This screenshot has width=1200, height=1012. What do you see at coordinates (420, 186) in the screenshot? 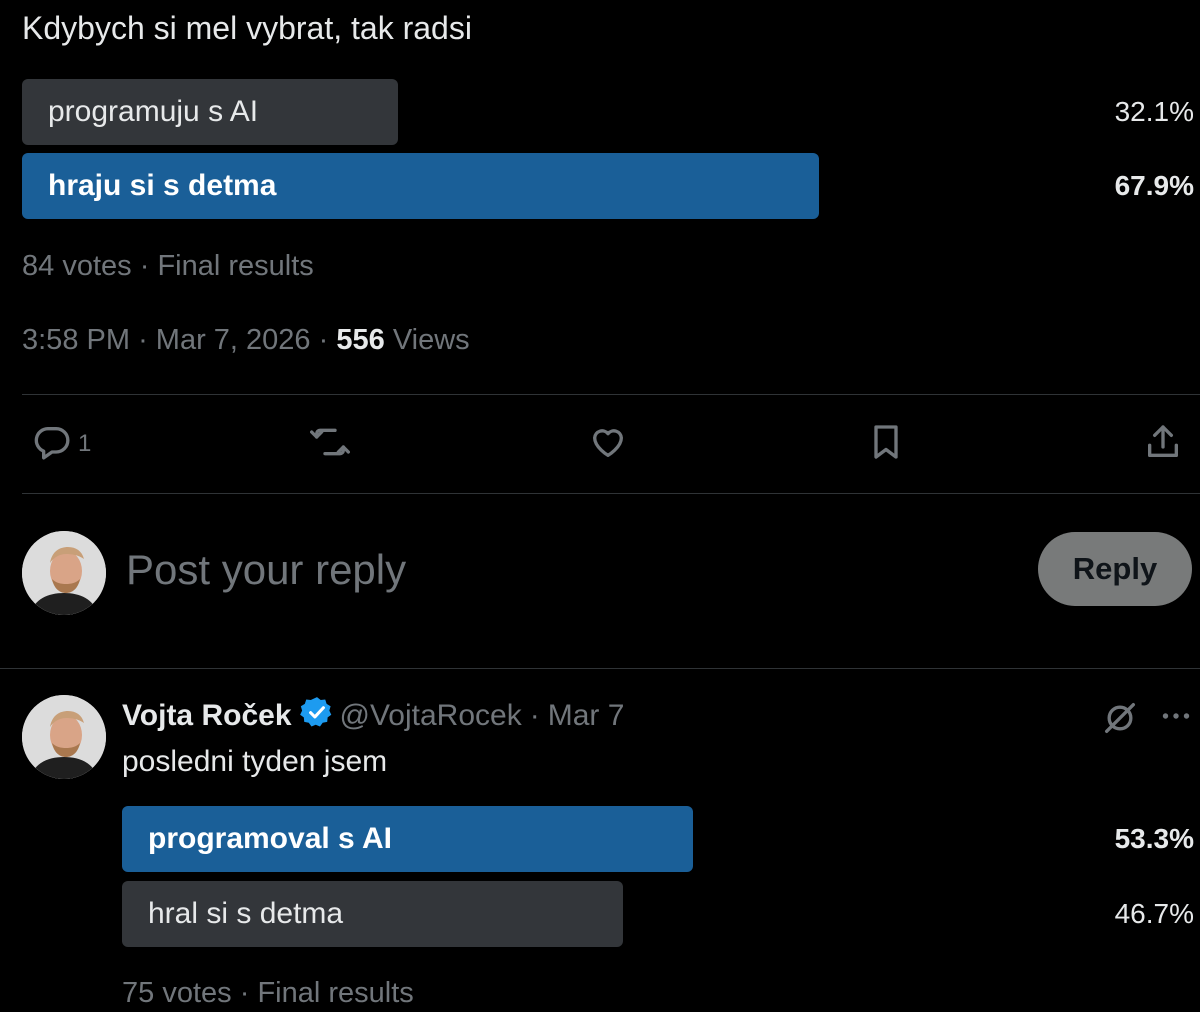
I see `poll-option-bar: hraju si s detma` at bounding box center [420, 186].